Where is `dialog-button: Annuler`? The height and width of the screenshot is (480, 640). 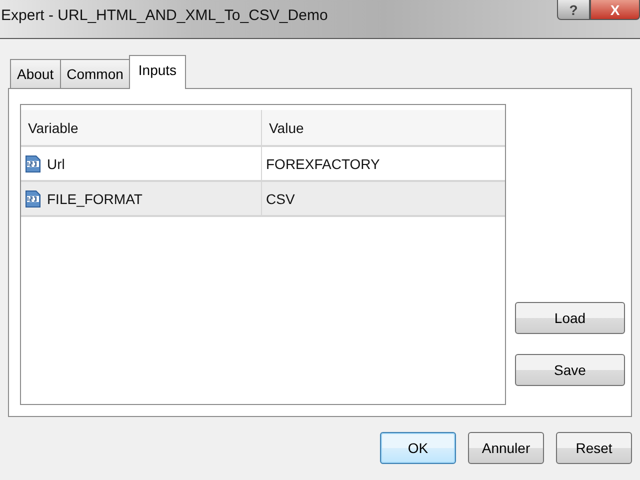 dialog-button: Annuler is located at coordinates (506, 448).